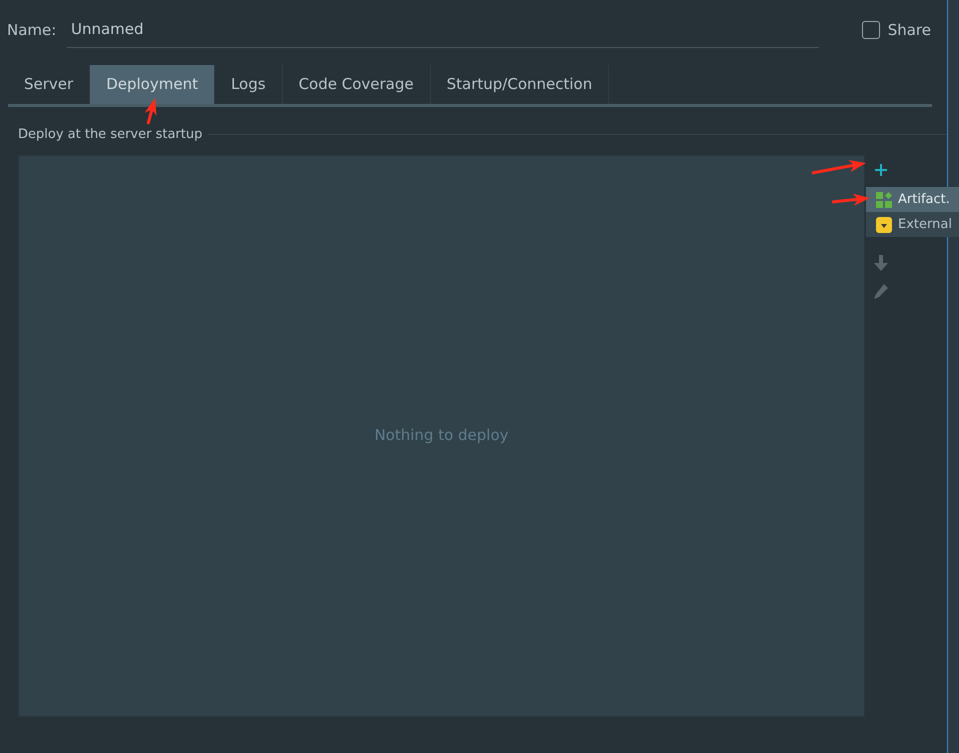 The width and height of the screenshot is (959, 753). Describe the element at coordinates (152, 84) in the screenshot. I see `tab: Deployment` at that location.